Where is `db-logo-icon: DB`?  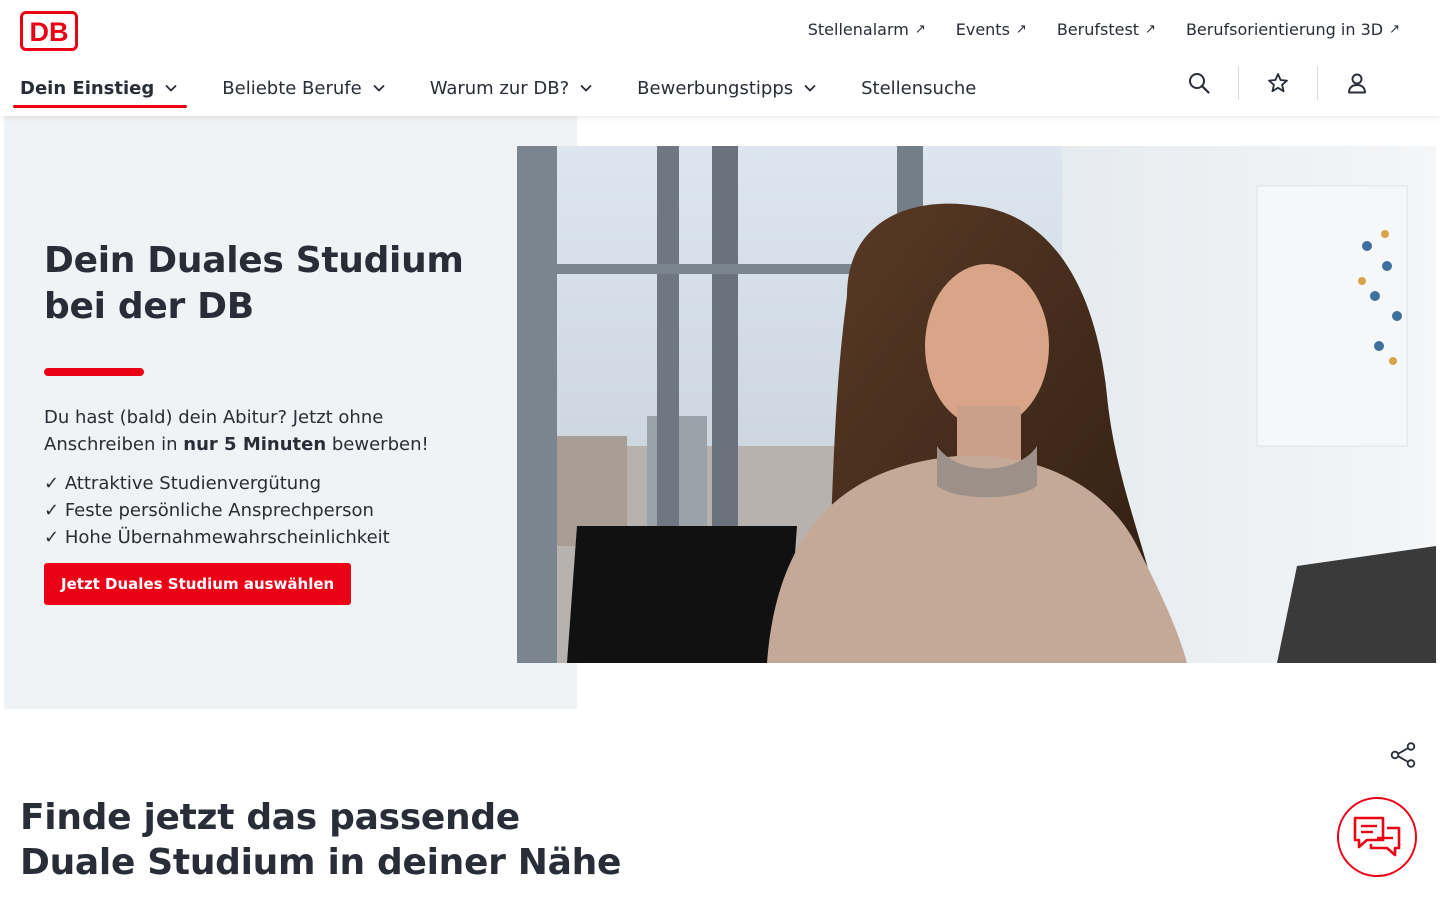
db-logo-icon: DB is located at coordinates (49, 31).